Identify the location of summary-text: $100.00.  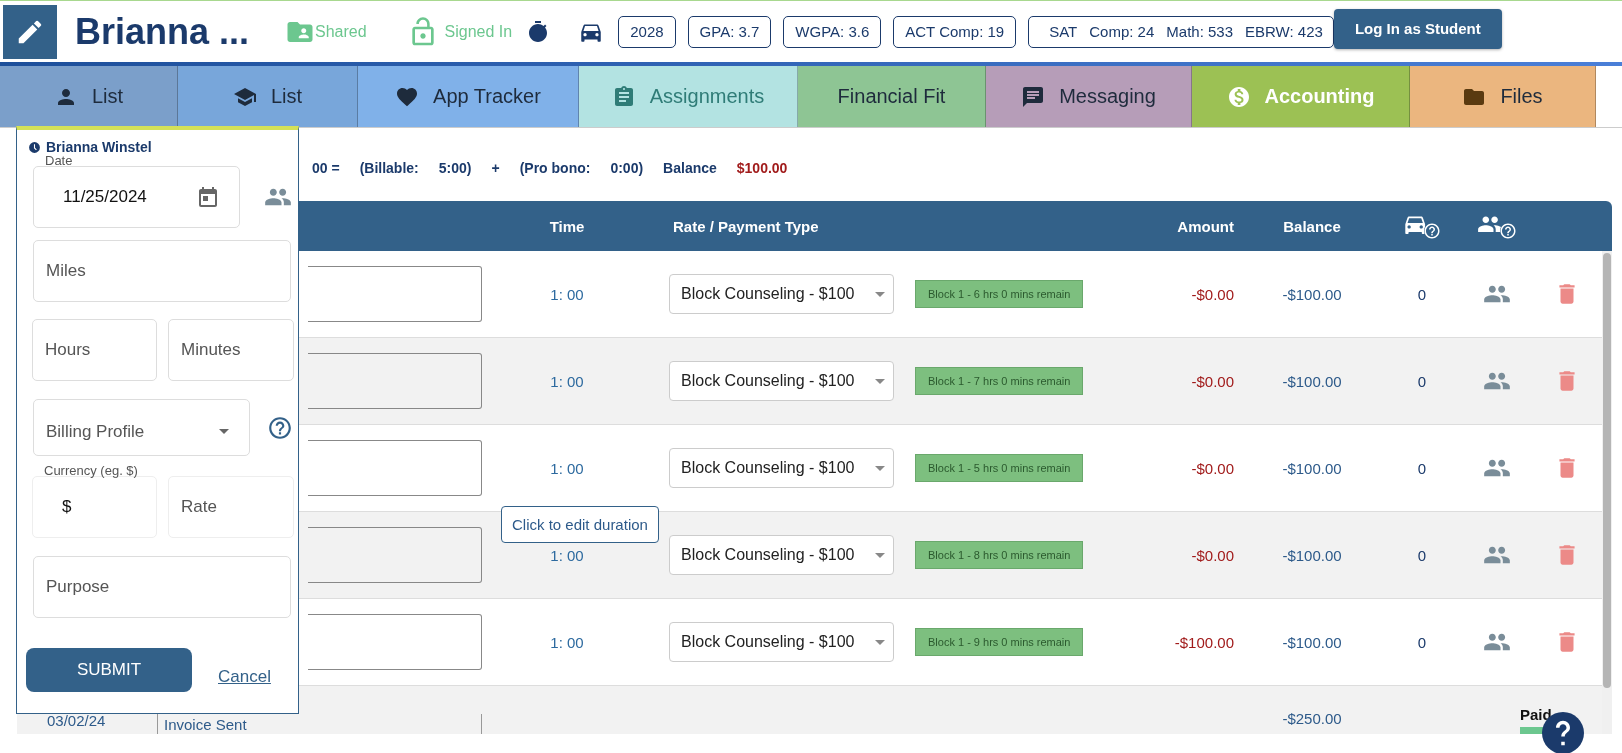
(762, 168).